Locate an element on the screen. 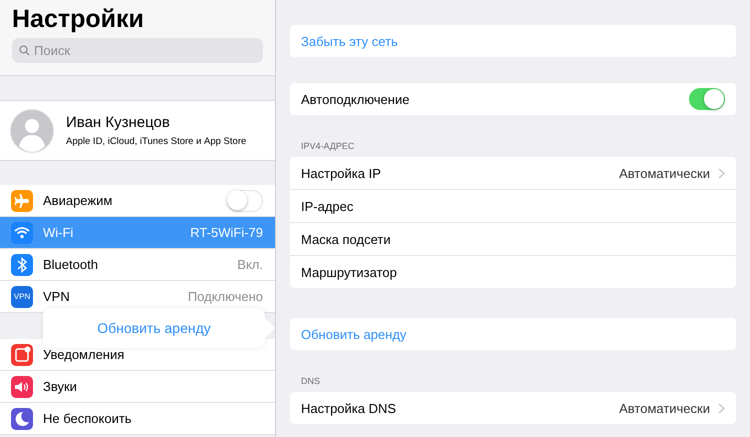  search-field: Поиск is located at coordinates (137, 50).